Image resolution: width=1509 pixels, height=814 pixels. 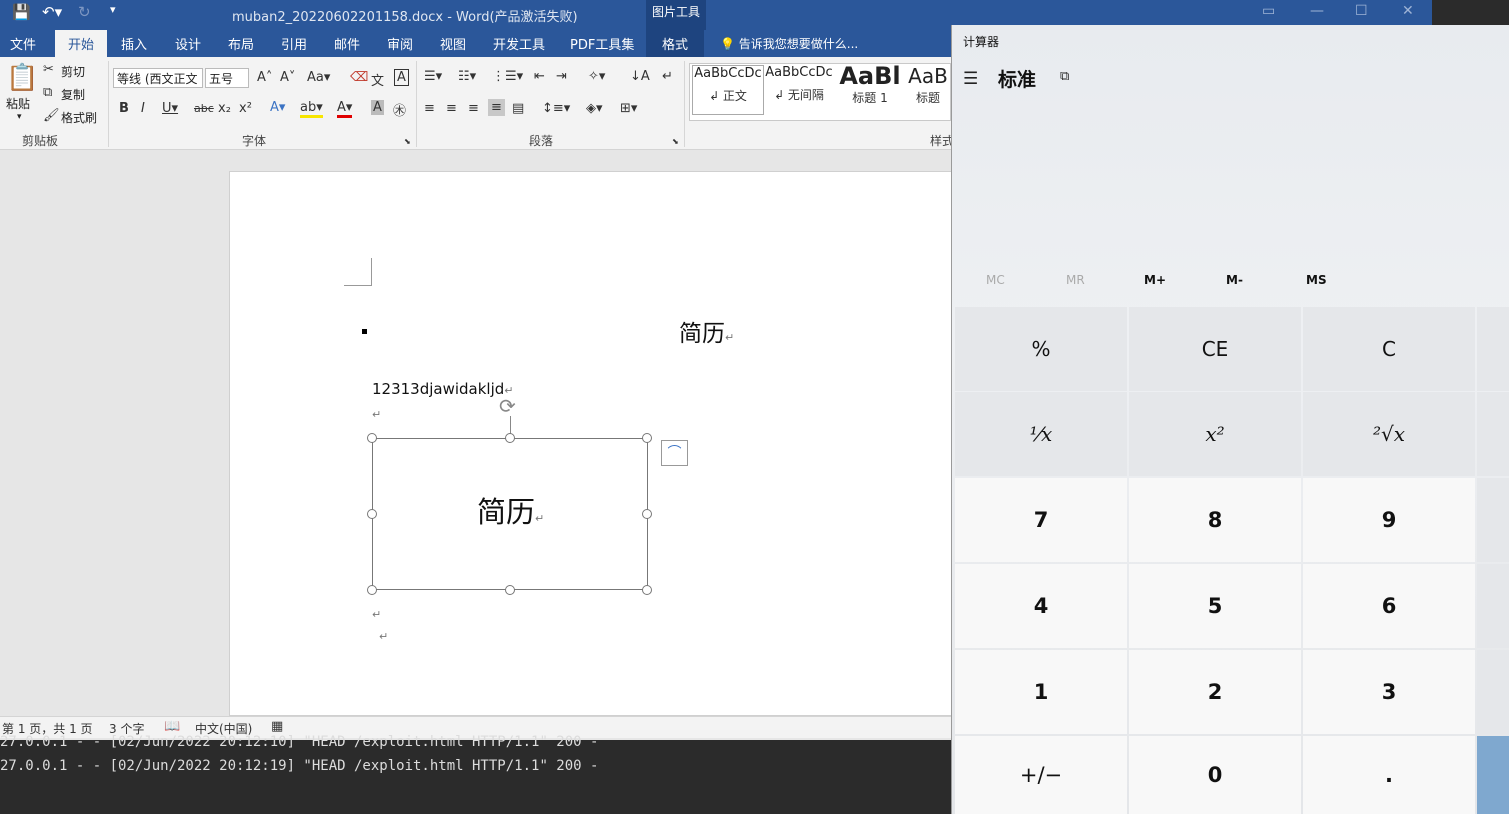 What do you see at coordinates (1064, 76) in the screenshot?
I see `keep-on-top-icon: ⧉` at bounding box center [1064, 76].